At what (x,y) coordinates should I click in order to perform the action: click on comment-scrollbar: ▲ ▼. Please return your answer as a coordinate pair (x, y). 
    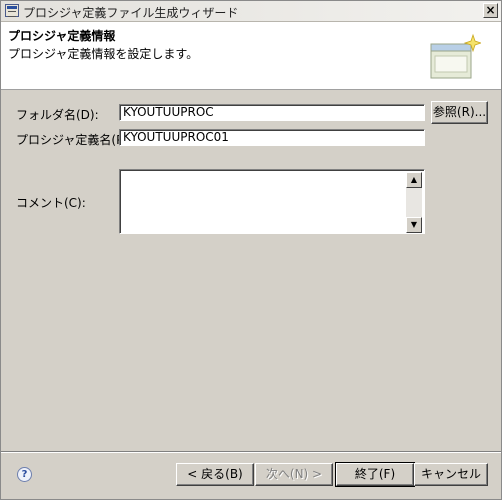
    Looking at the image, I should click on (414, 202).